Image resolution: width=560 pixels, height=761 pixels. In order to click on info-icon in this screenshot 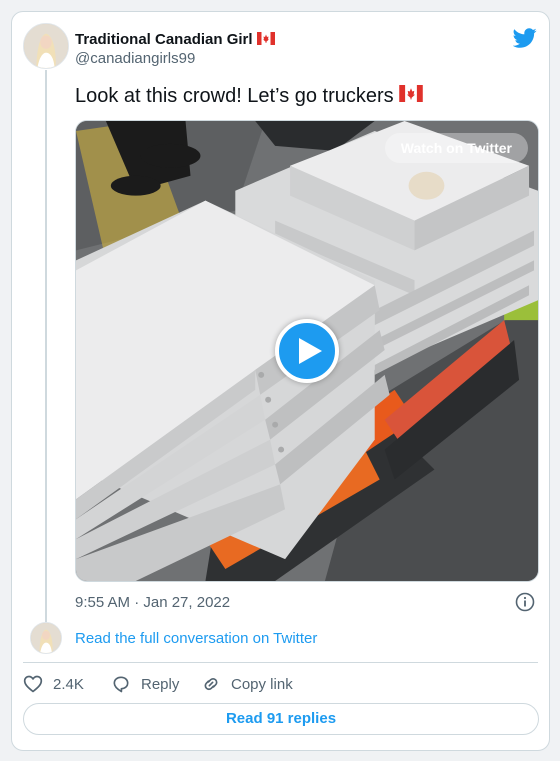, I will do `click(525, 602)`.